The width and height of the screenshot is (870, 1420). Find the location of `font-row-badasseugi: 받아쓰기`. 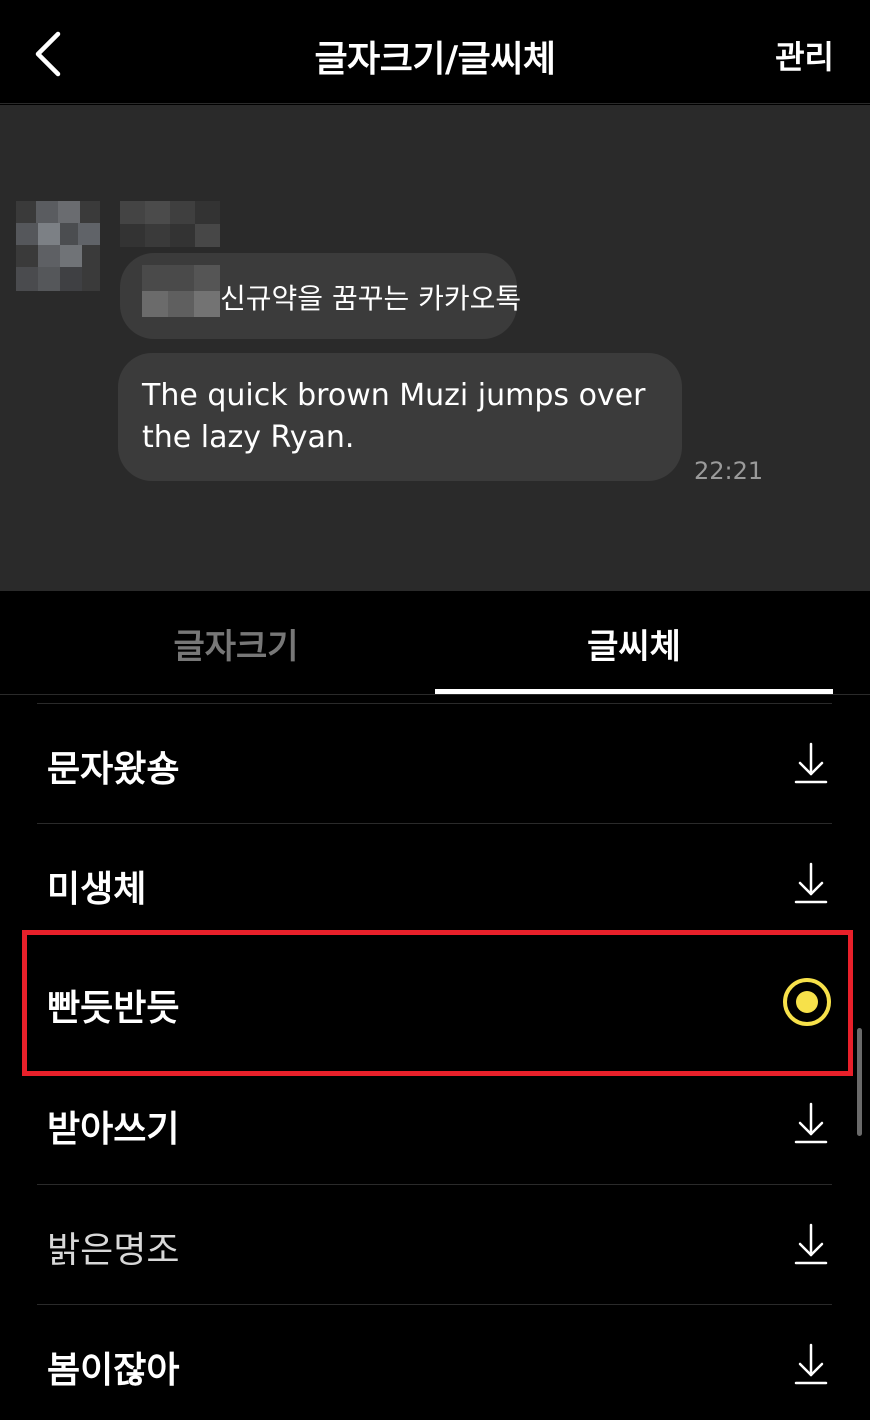

font-row-badasseugi: 받아쓰기 is located at coordinates (434, 1124).